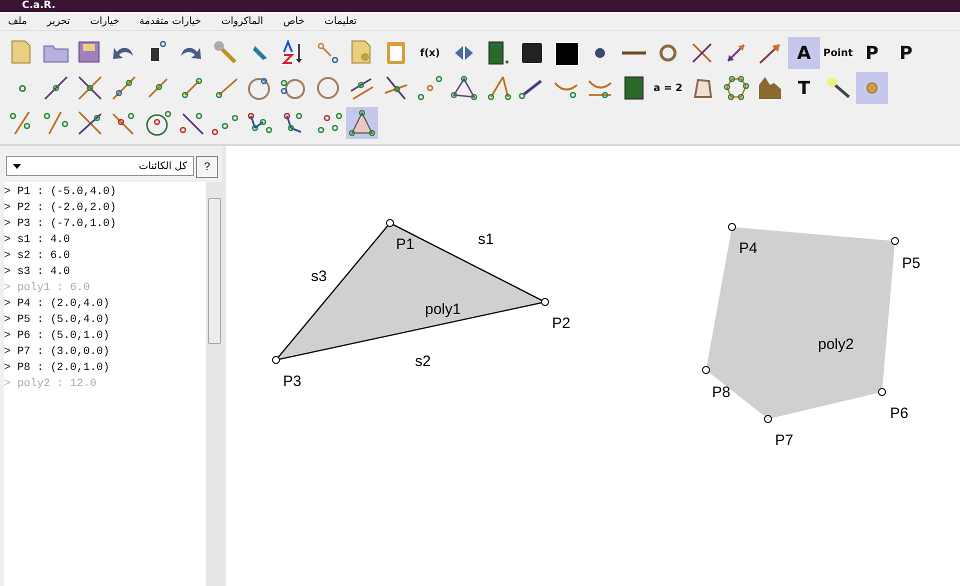  What do you see at coordinates (39, 6) in the screenshot?
I see `window-title: C.a.R.` at bounding box center [39, 6].